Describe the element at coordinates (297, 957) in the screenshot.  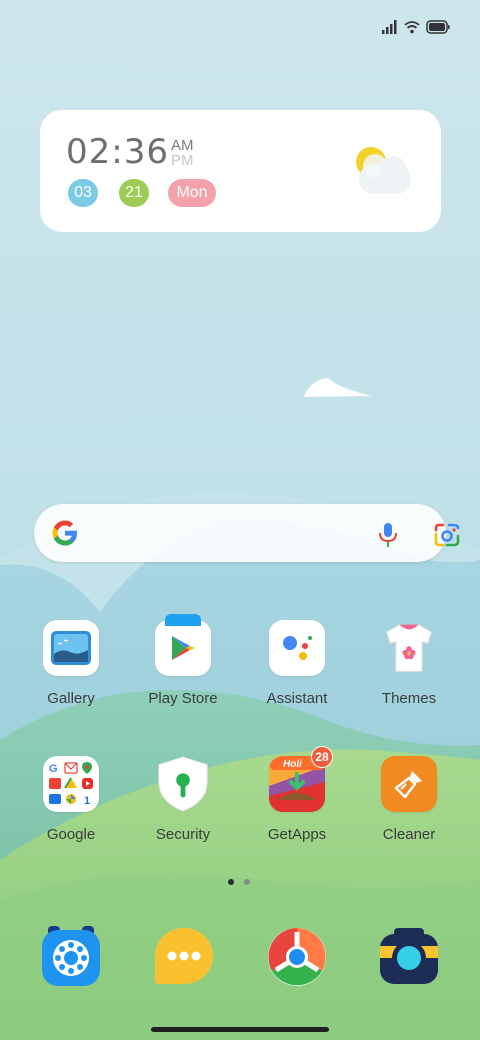
I see `browser-icon` at that location.